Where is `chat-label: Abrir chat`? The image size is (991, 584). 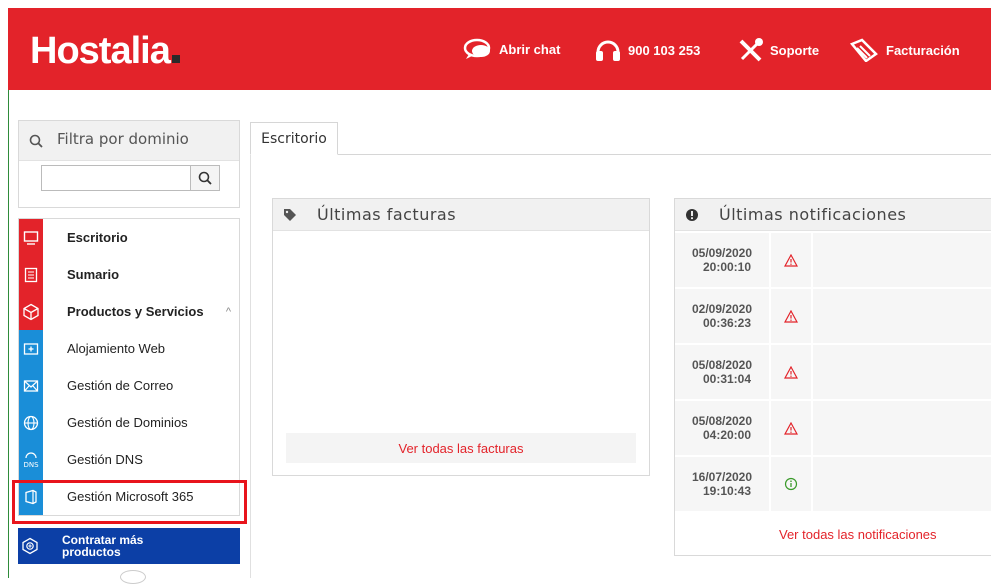
chat-label: Abrir chat is located at coordinates (530, 49).